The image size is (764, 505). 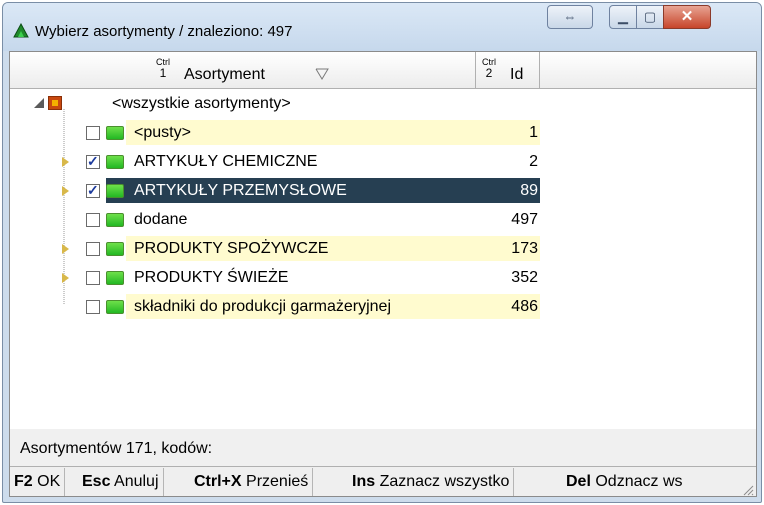 I want to click on tree-row: składniki do produkcji garmażeryjnej 486, so click(x=383, y=306).